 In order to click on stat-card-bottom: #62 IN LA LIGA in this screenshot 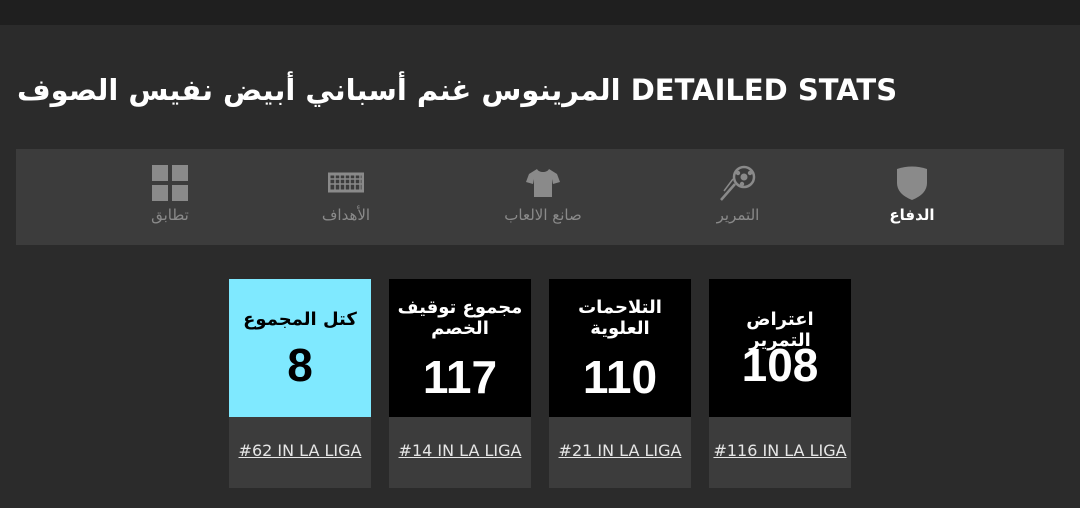, I will do `click(300, 452)`.